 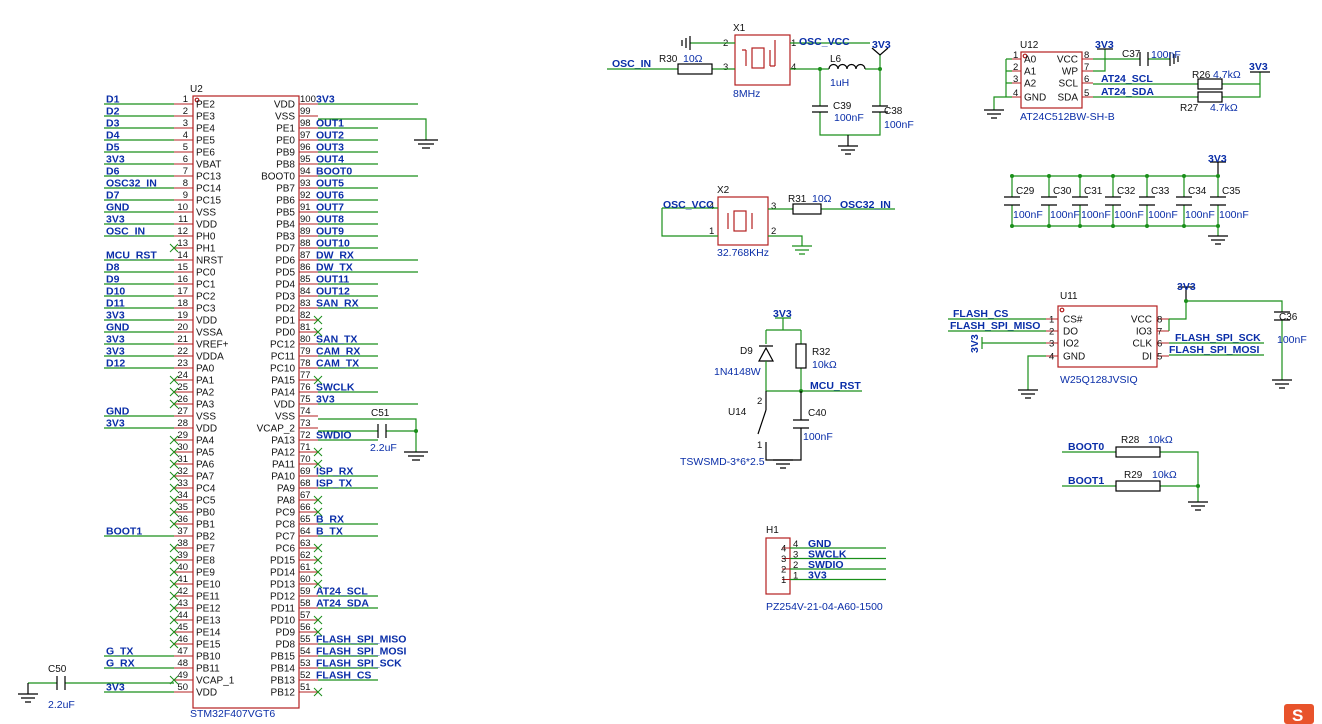 I want to click on mcu-net-label: OUT3, so click(x=330, y=148).